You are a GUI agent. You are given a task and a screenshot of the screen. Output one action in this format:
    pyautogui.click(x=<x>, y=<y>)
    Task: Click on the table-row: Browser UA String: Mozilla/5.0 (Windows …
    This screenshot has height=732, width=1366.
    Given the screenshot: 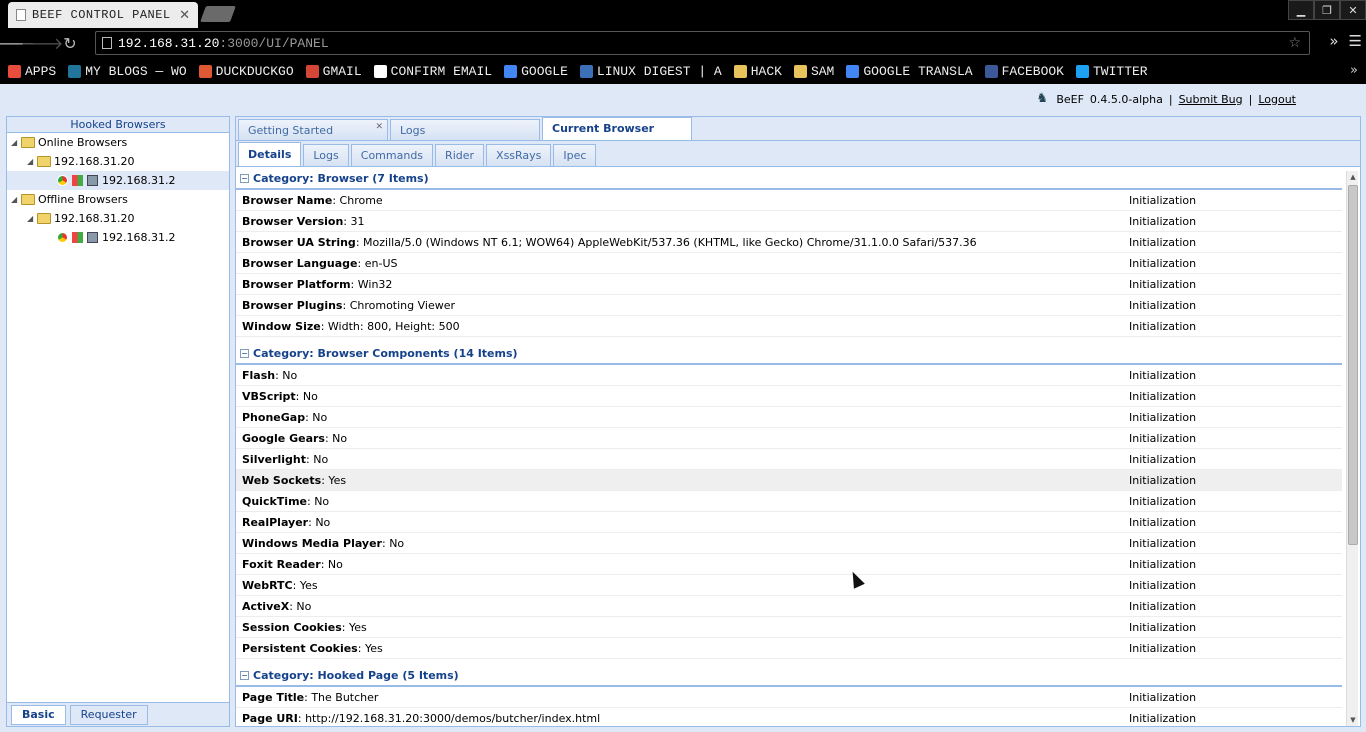 What is the action you would take?
    pyautogui.click(x=789, y=242)
    